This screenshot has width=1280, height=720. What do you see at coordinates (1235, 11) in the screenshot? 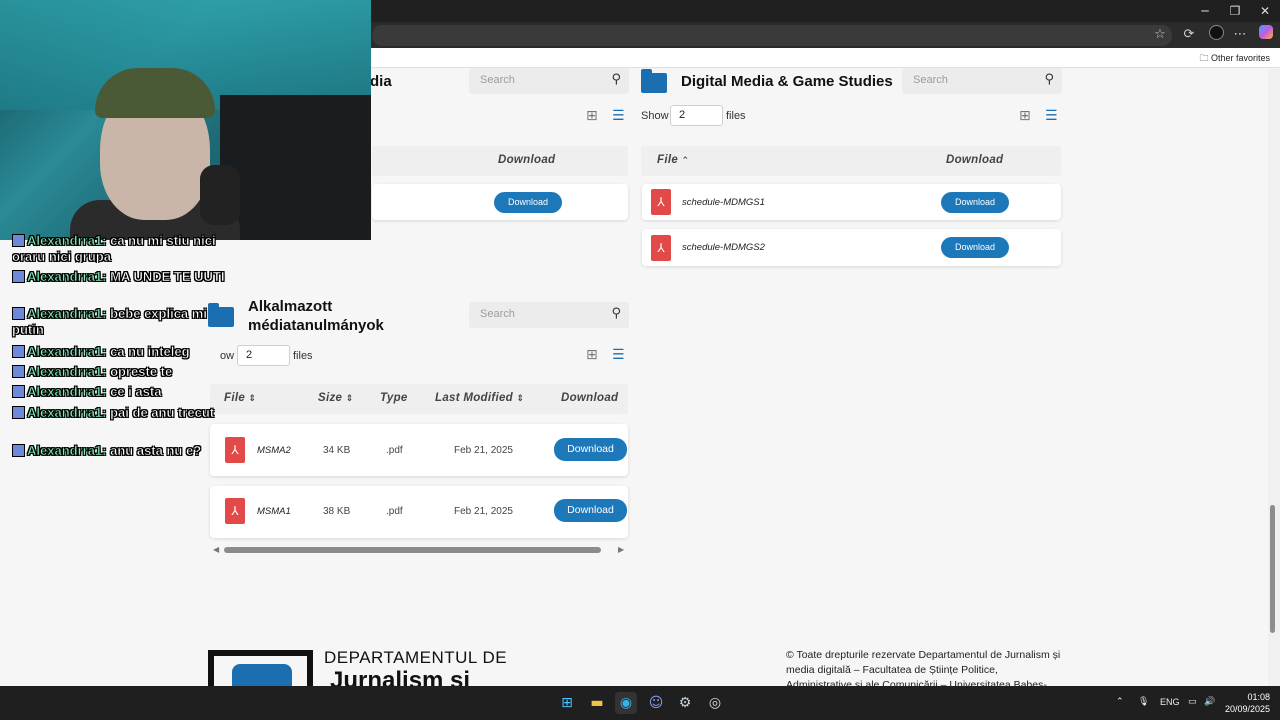
I see `restore-icon: ❐` at bounding box center [1235, 11].